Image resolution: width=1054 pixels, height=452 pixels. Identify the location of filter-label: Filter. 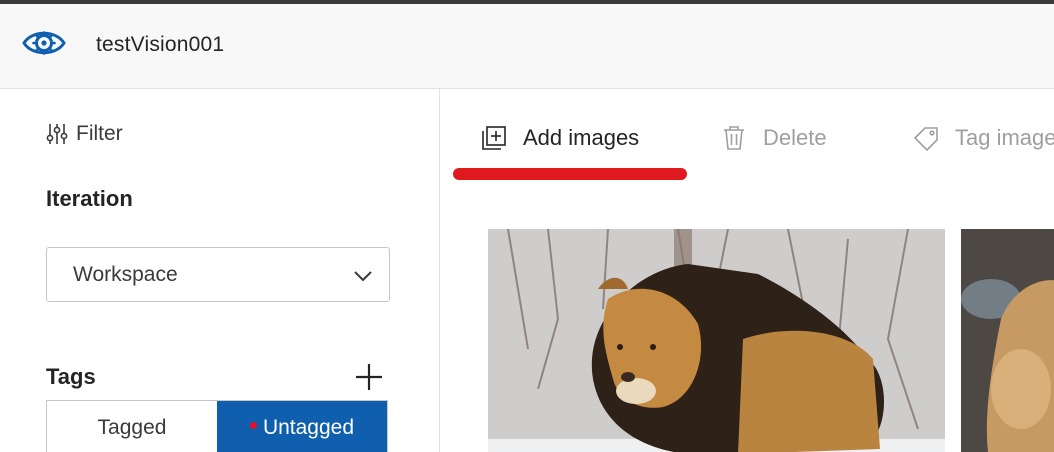
(99, 133).